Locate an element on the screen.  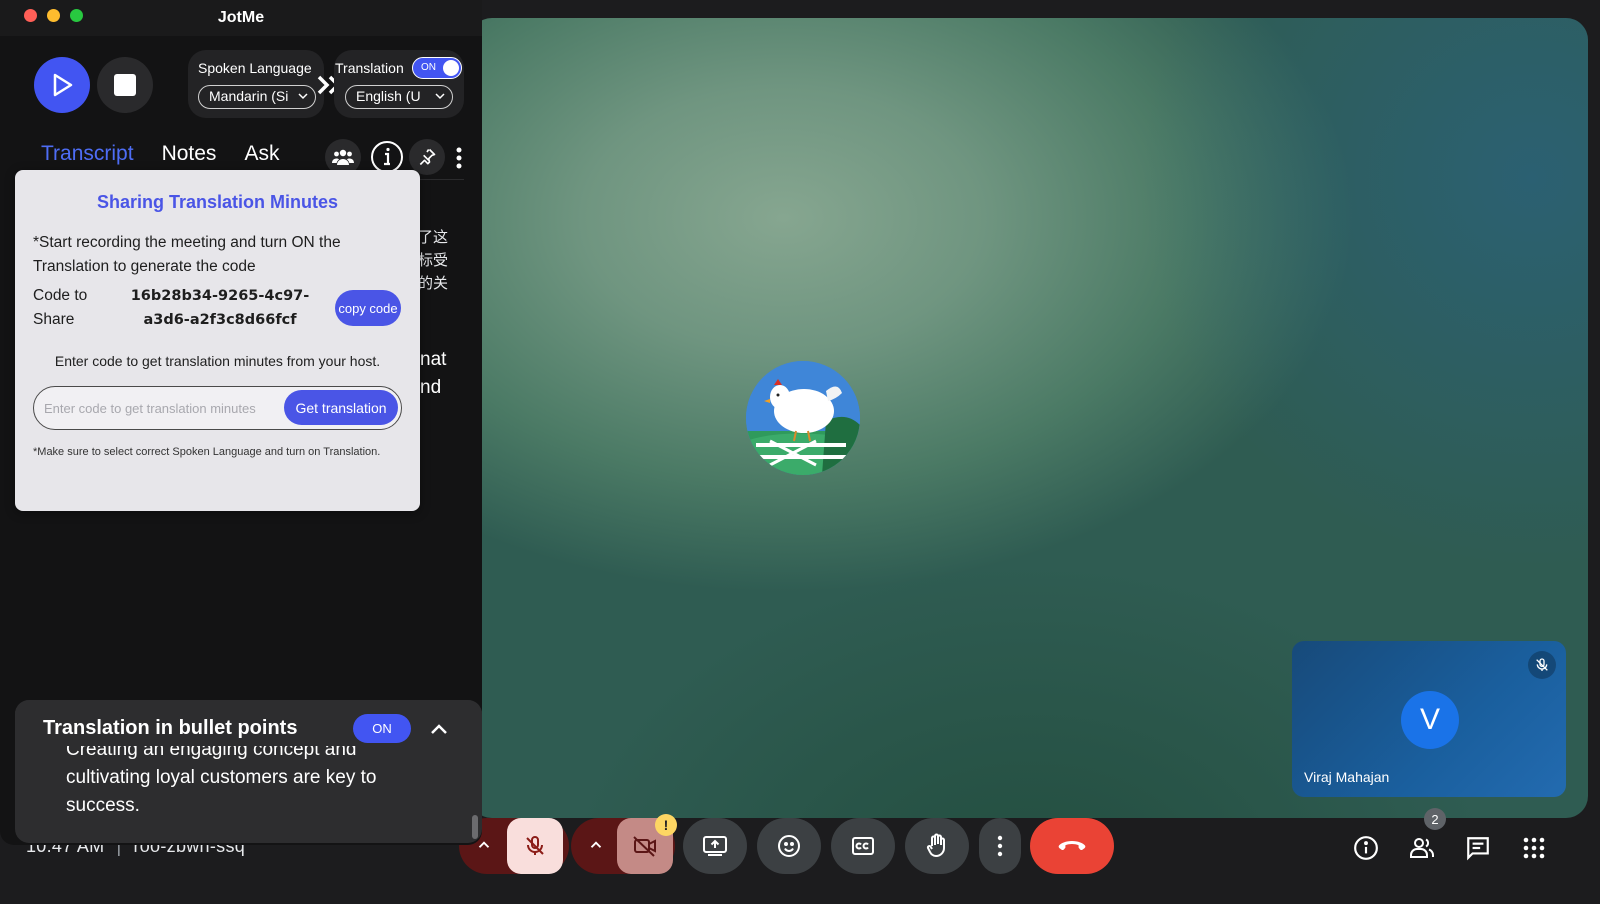
scrollbar is located at coordinates (475, 827).